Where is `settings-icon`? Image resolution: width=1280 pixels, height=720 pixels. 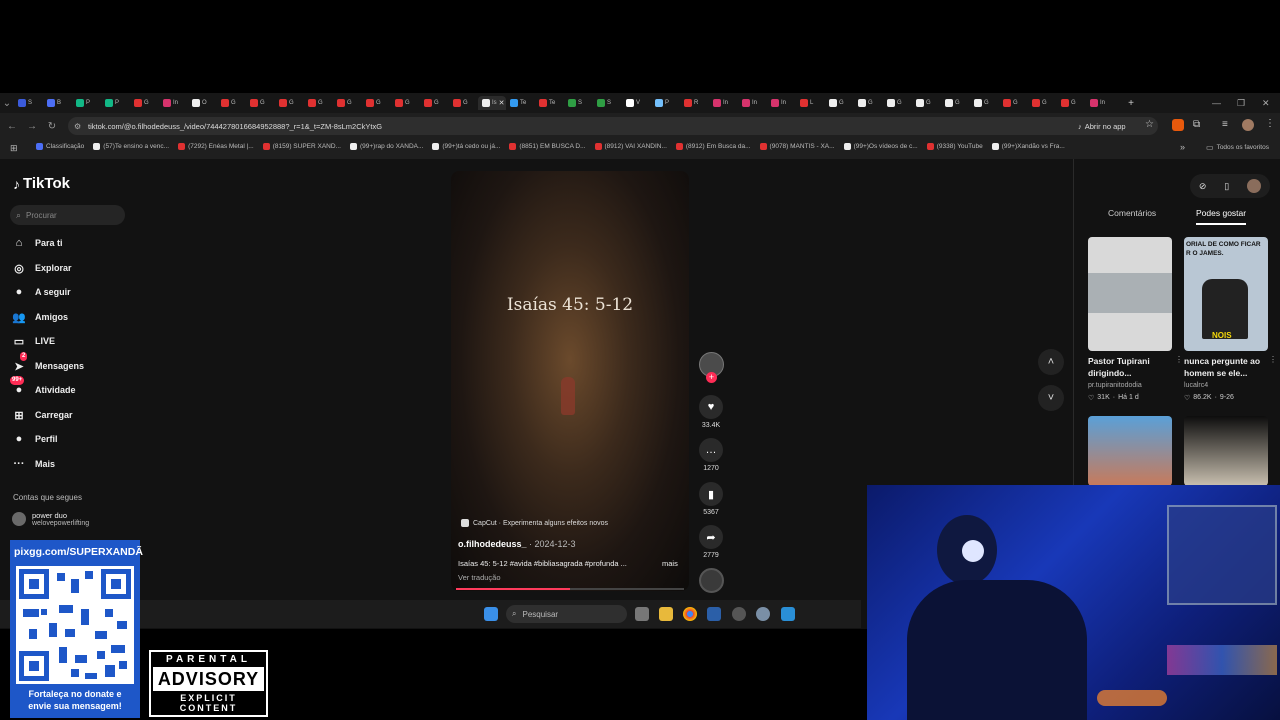
settings-icon is located at coordinates (763, 614).